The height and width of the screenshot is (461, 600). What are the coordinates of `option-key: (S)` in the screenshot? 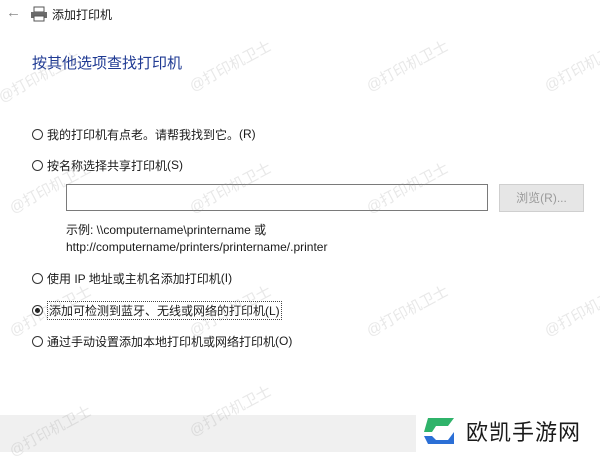 It's located at (175, 165).